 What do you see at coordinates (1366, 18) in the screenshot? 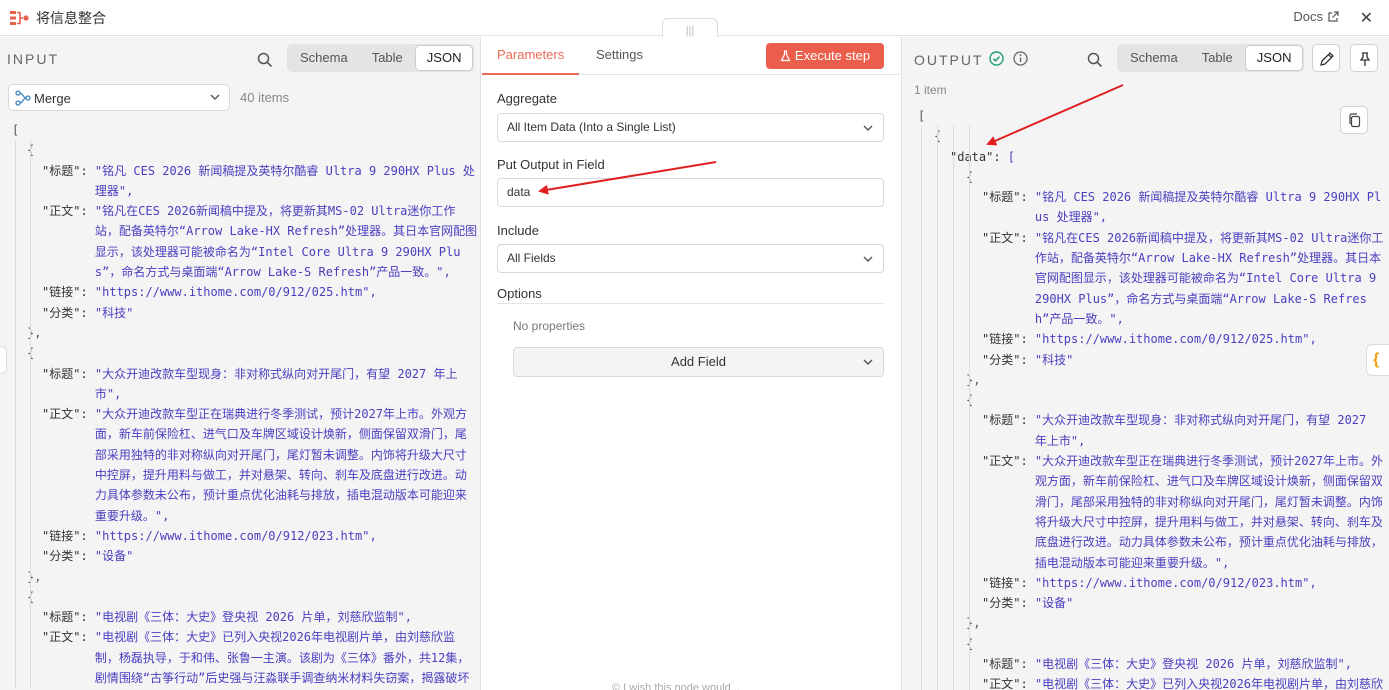
I see `close-button: ✕` at bounding box center [1366, 18].